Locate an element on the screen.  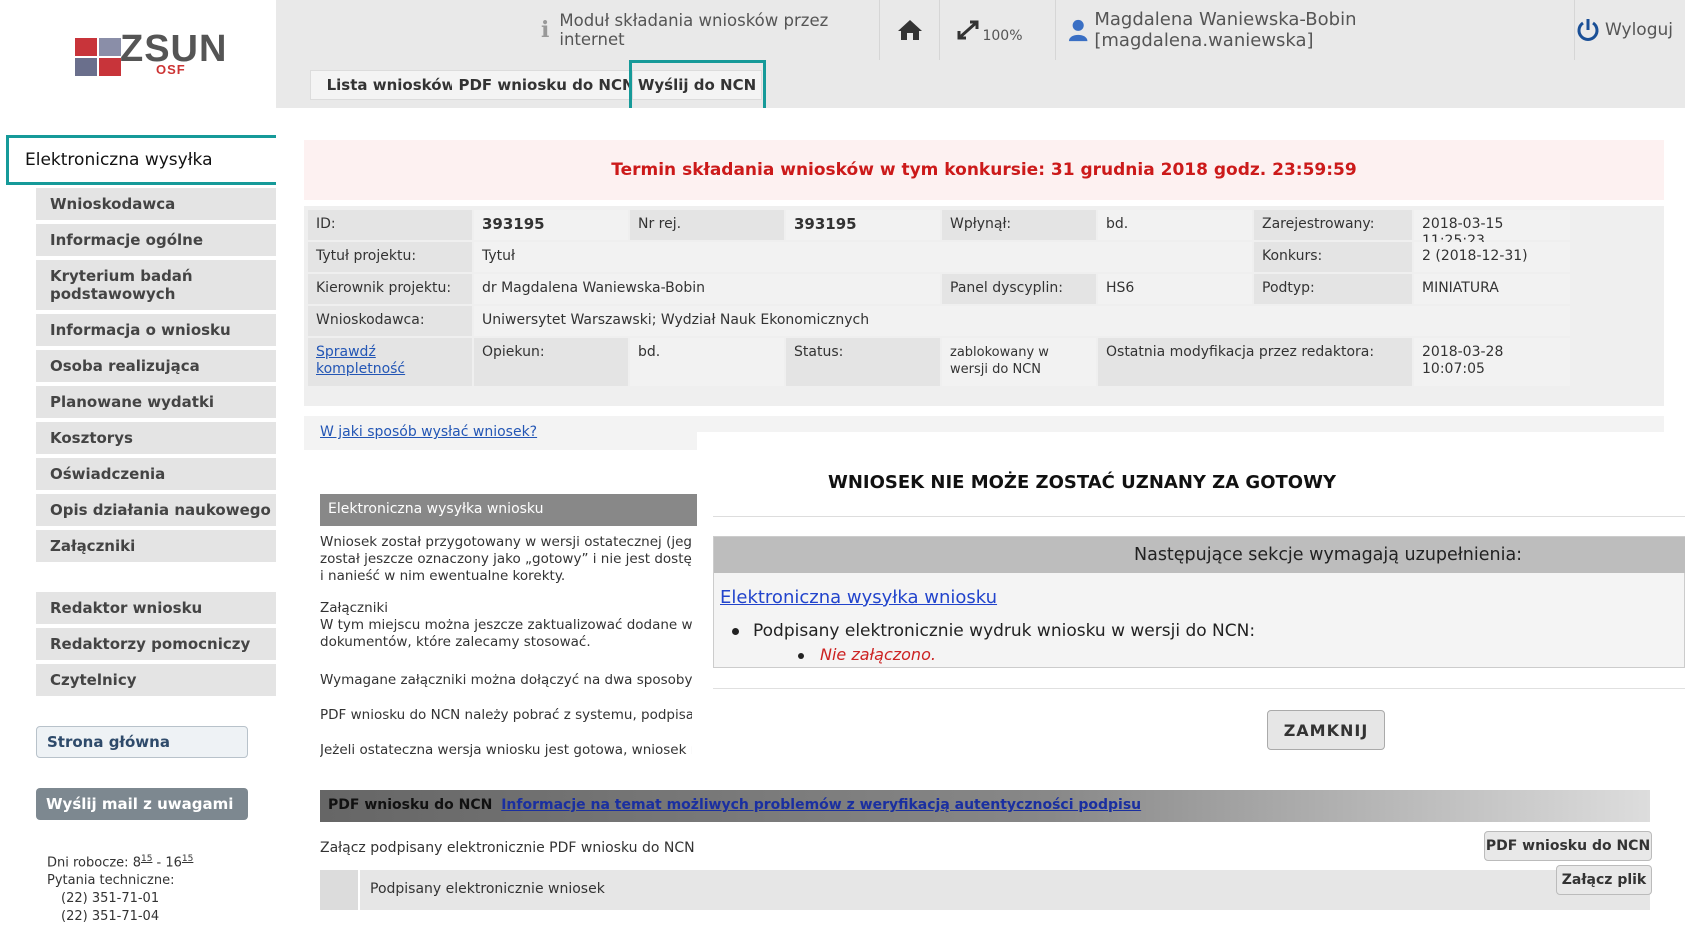
status-value: zablokowany w wersji do NCN is located at coordinates (1019, 362).